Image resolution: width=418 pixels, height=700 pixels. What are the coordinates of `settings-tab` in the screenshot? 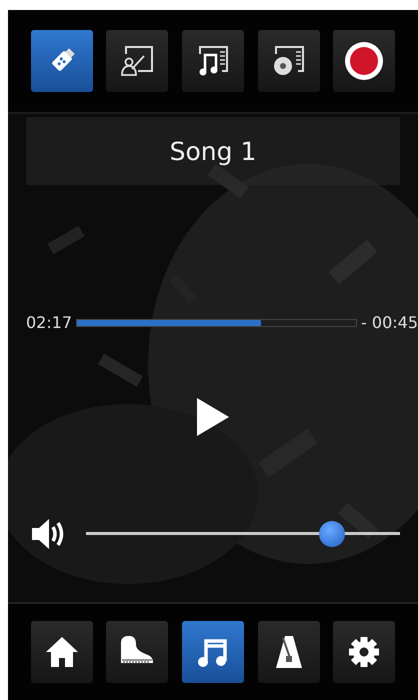 It's located at (364, 652).